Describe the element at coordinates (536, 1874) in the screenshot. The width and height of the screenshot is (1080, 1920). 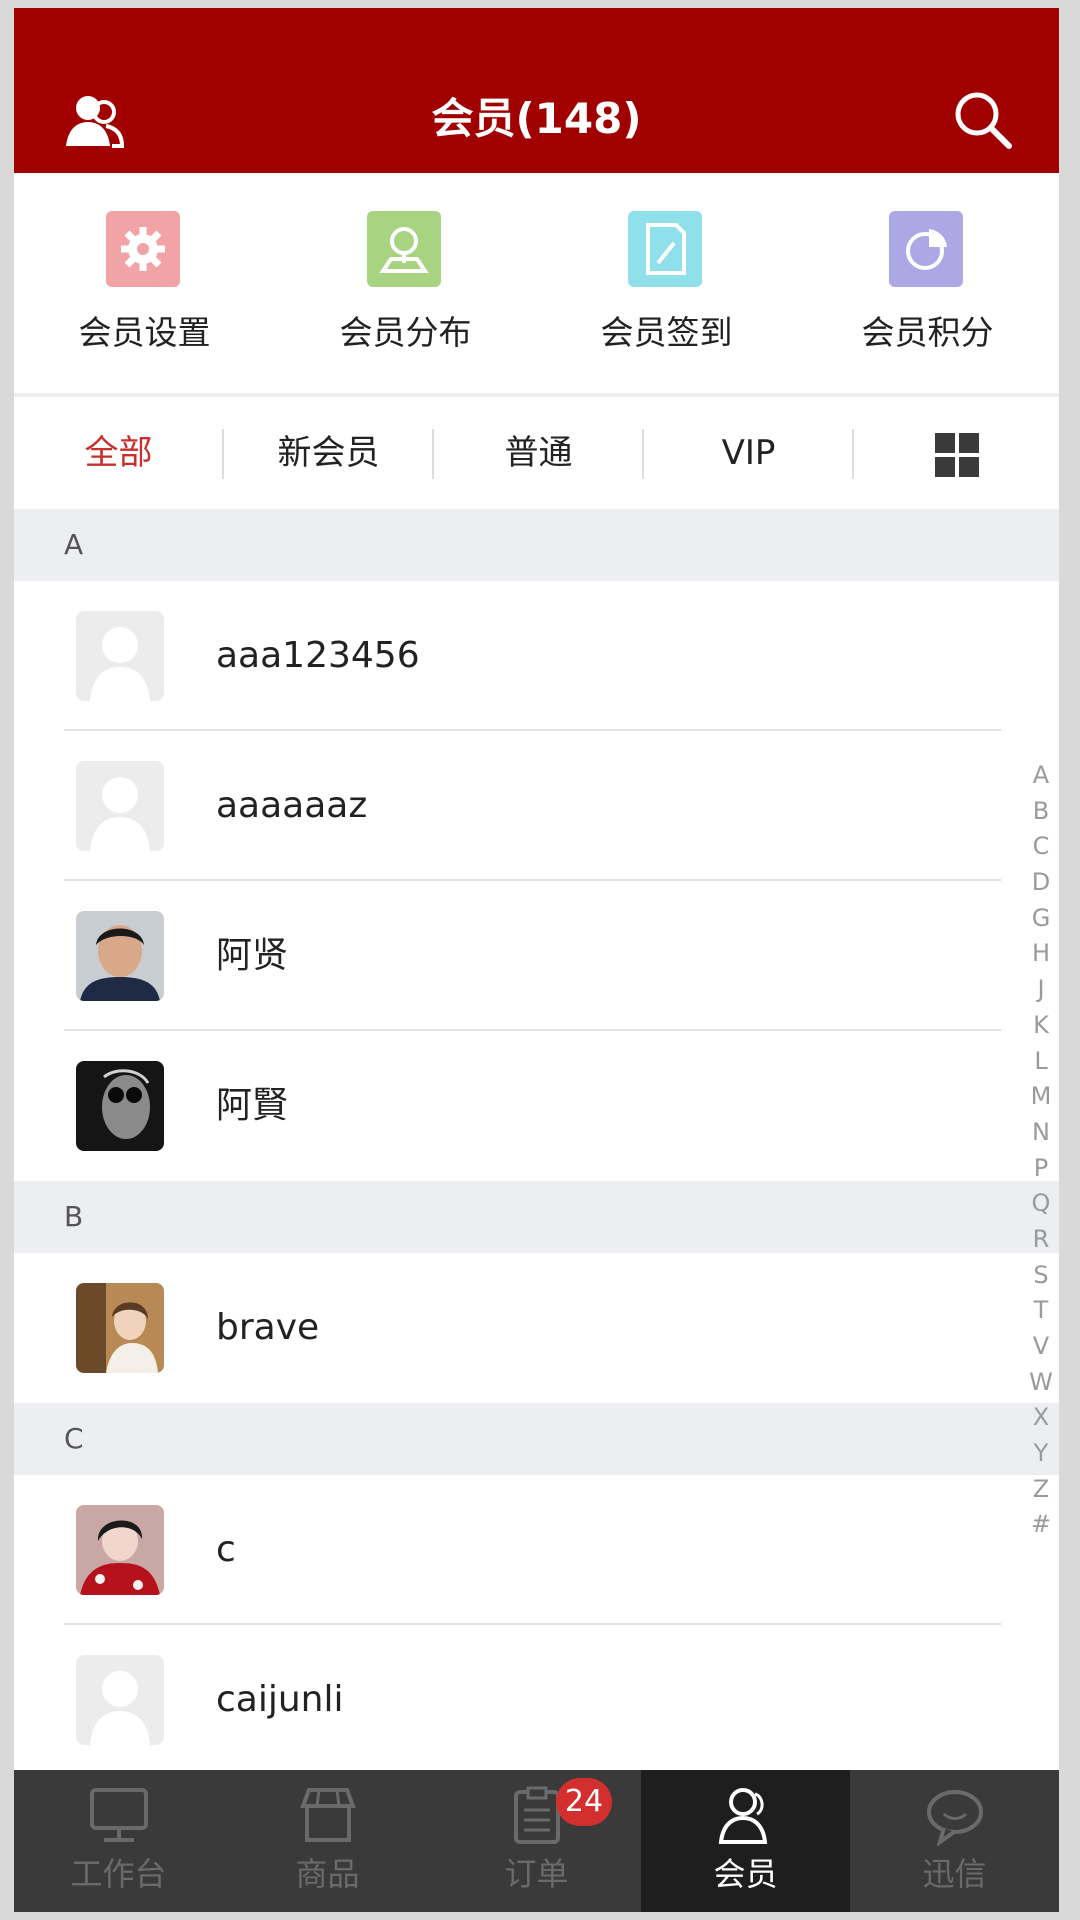
I see `tab-label: 订单` at that location.